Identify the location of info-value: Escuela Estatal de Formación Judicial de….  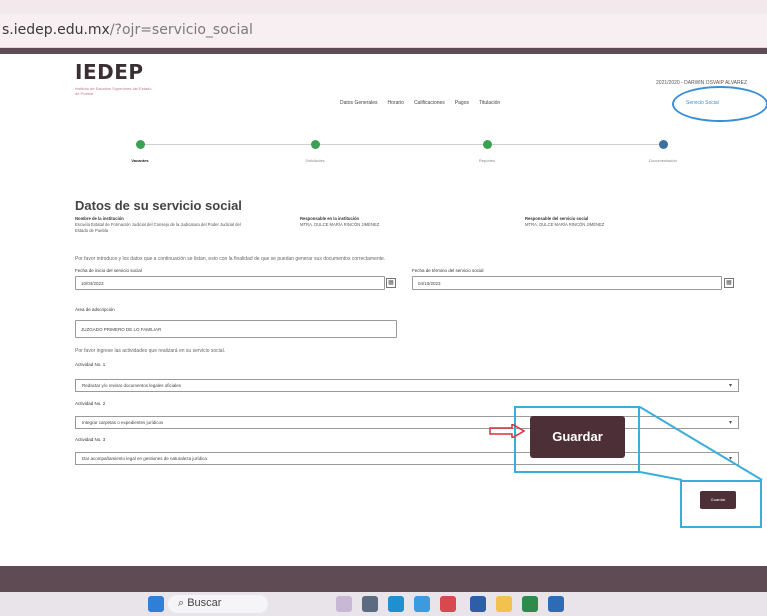
(158, 227).